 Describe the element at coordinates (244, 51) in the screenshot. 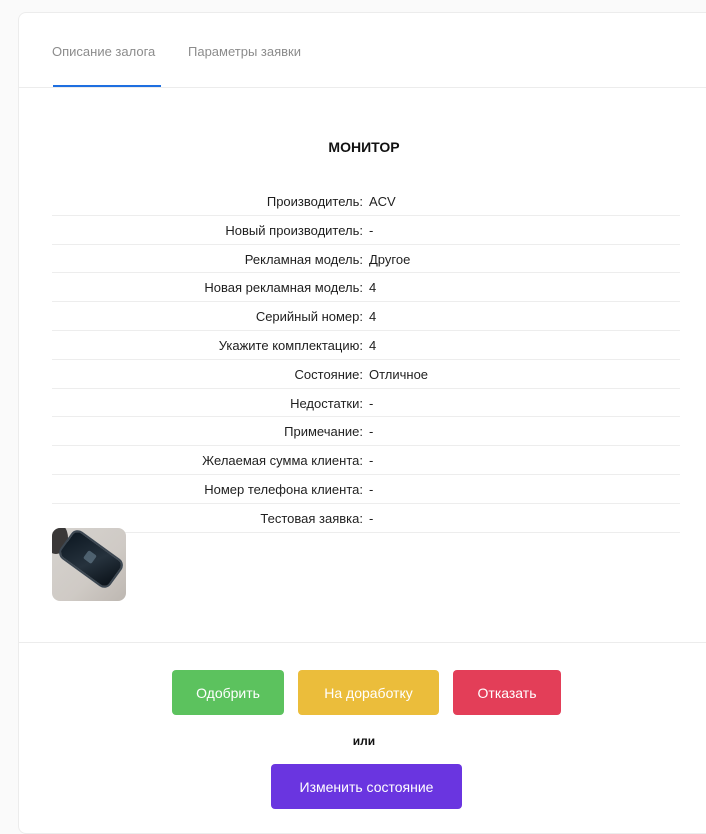

I see `tab-request-parameters: Параметры заявки` at that location.